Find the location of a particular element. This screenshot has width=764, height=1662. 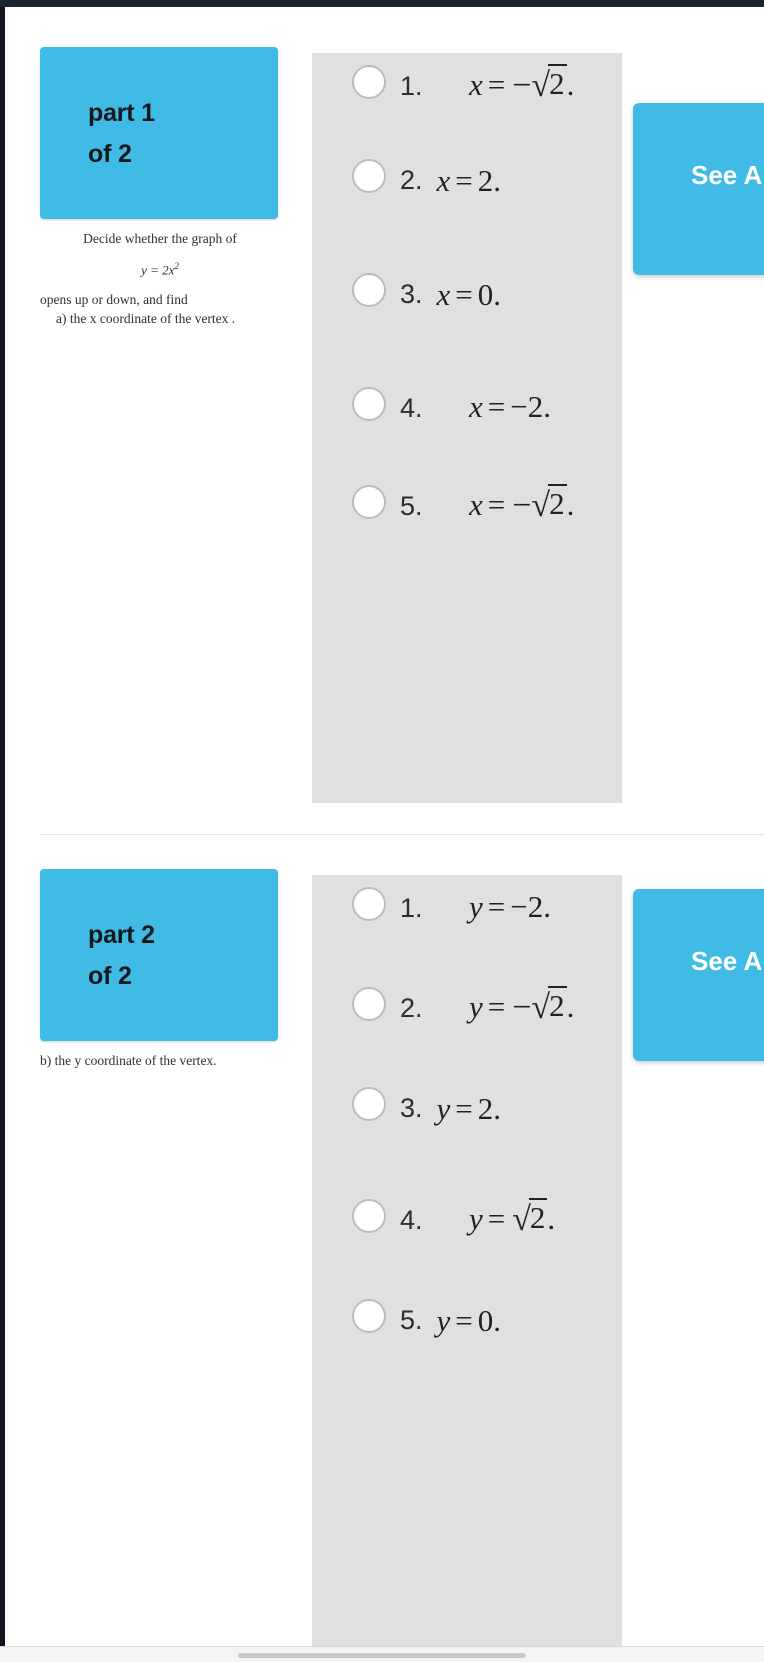

part-2-option-2-math: y = −√2. is located at coordinates (501, 1006).